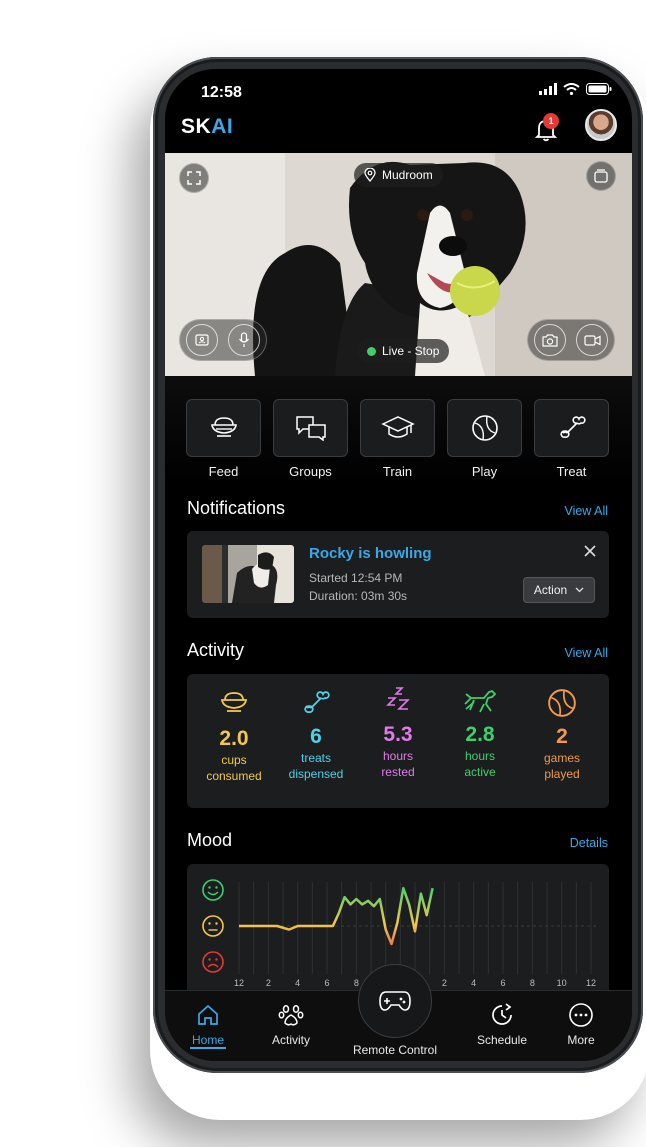  I want to click on chat-bubbles-icon, so click(310, 428).